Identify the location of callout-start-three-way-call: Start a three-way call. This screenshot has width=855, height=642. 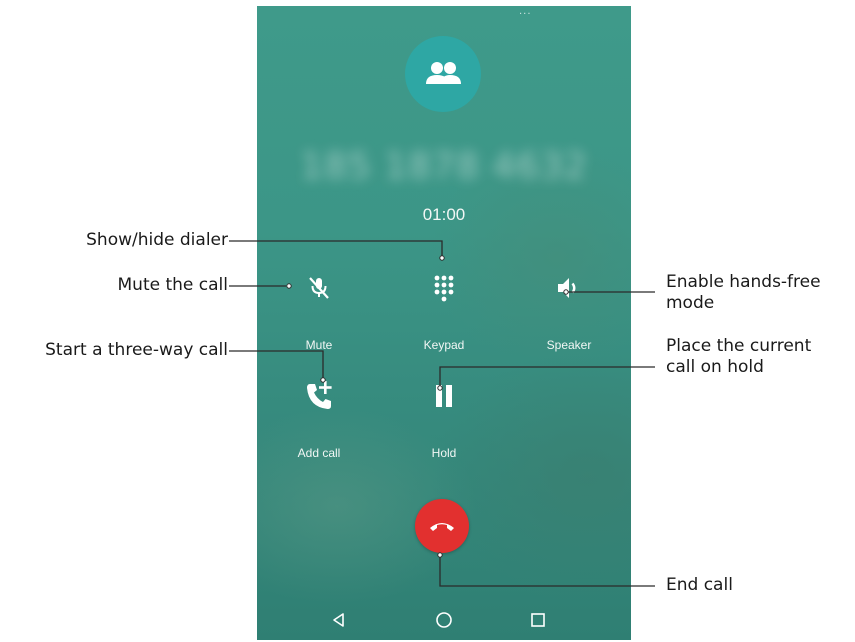
(136, 350).